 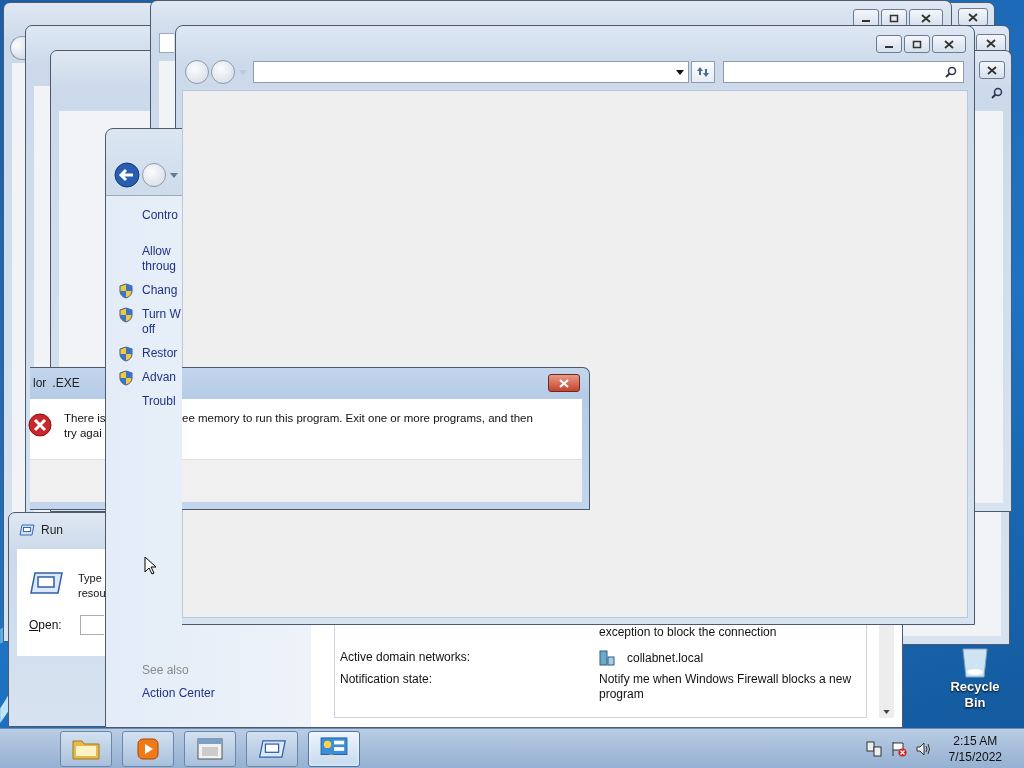 What do you see at coordinates (66, 383) in the screenshot?
I see `window-title: .EXE` at bounding box center [66, 383].